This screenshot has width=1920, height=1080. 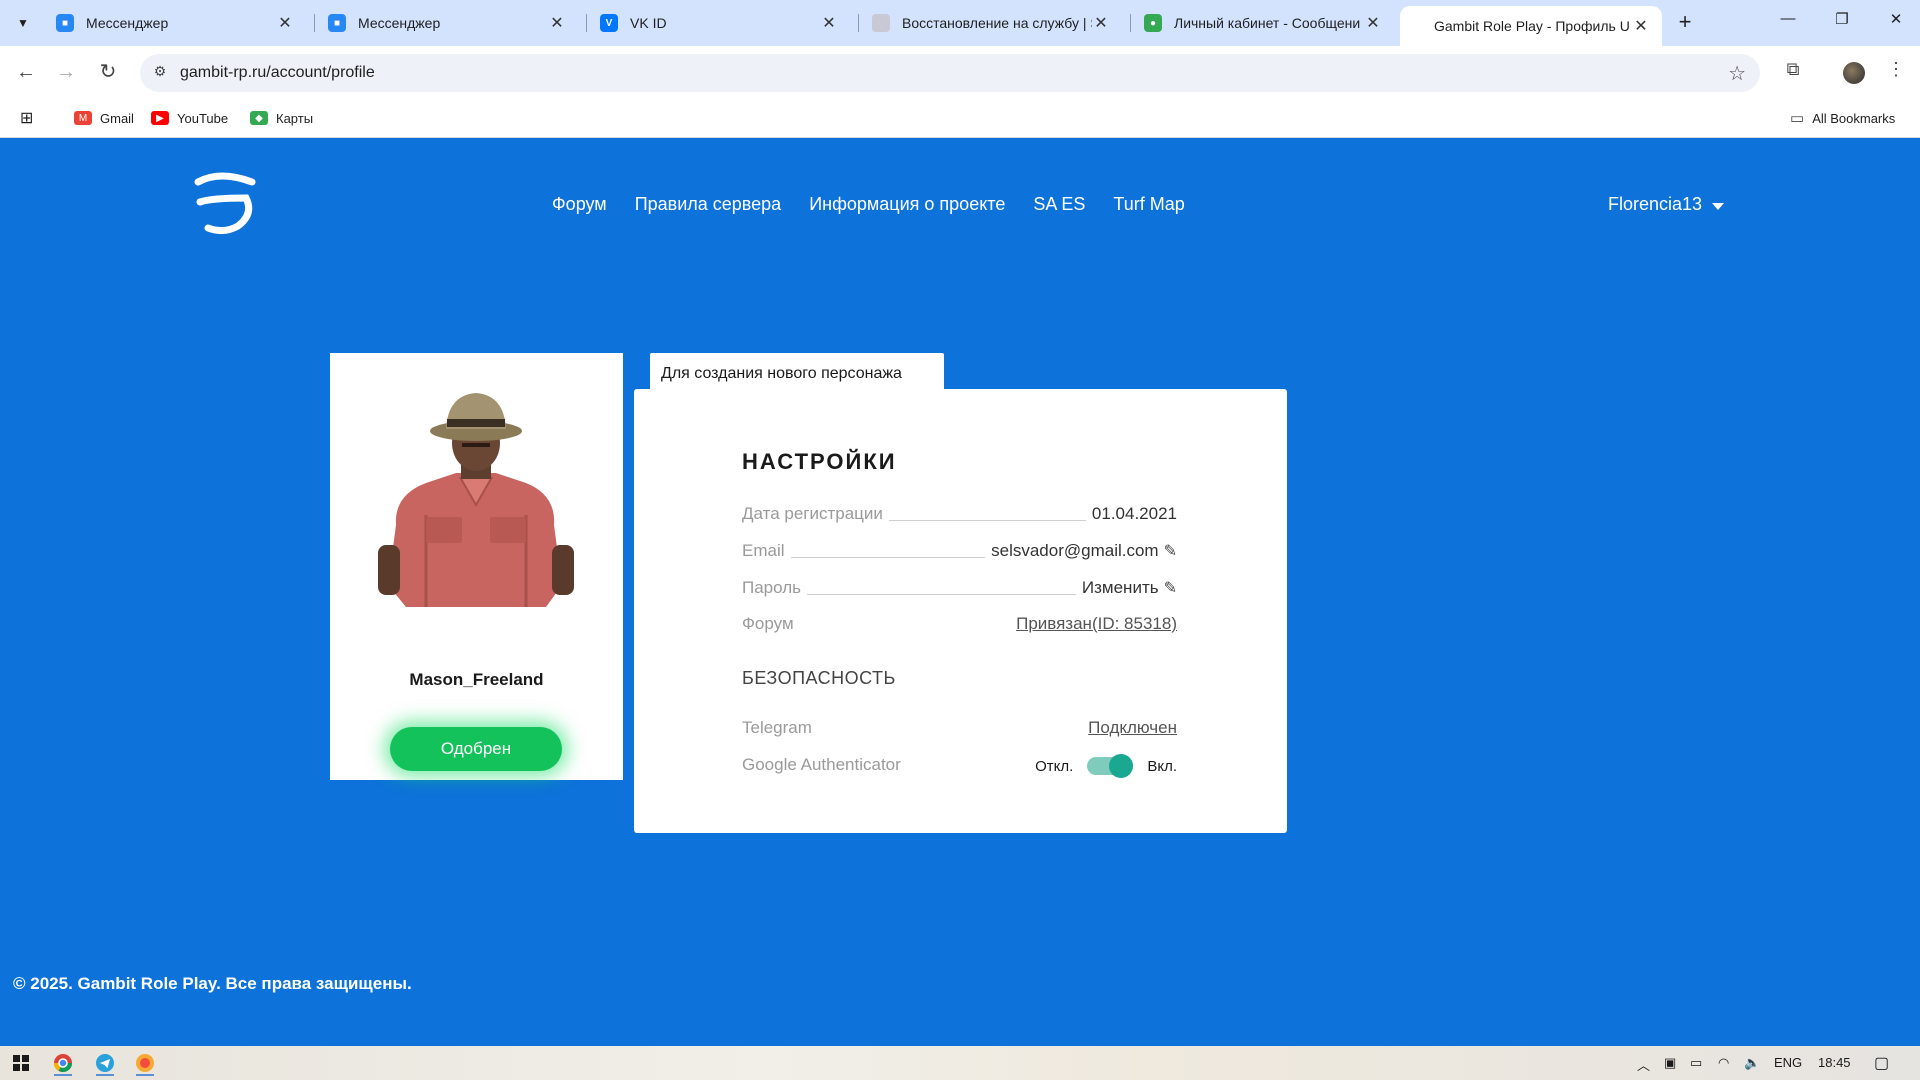 I want to click on password-row: Пароль Изменить ✎, so click(x=959, y=586).